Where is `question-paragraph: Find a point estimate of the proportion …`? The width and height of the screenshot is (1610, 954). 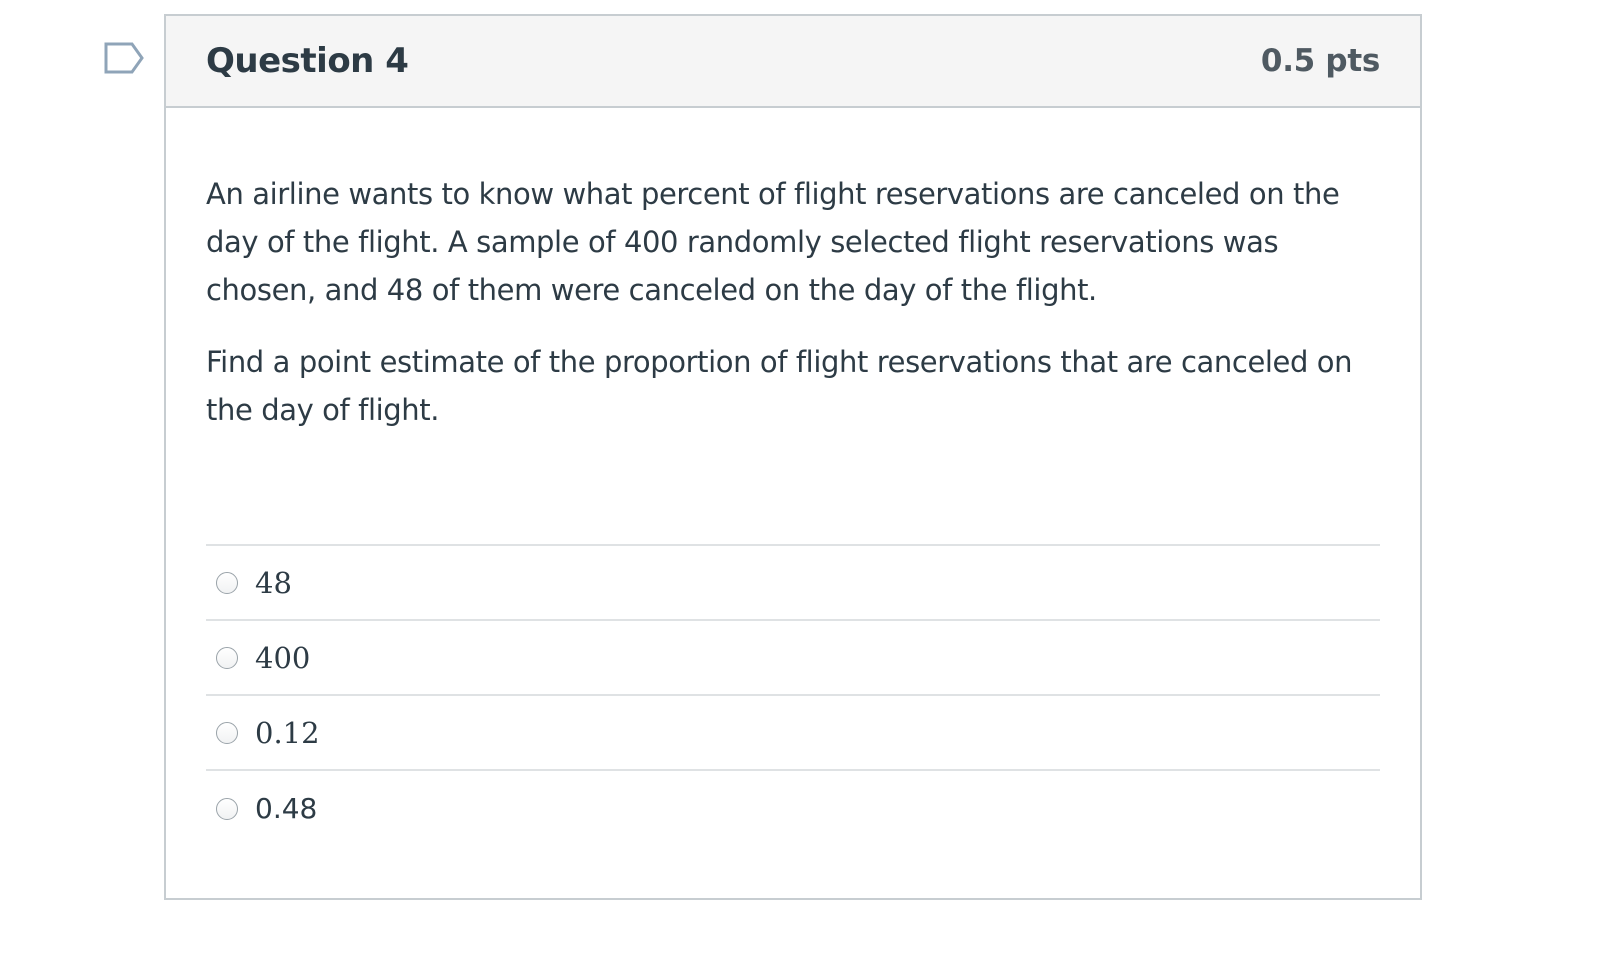 question-paragraph: Find a point estimate of the proportion … is located at coordinates (779, 386).